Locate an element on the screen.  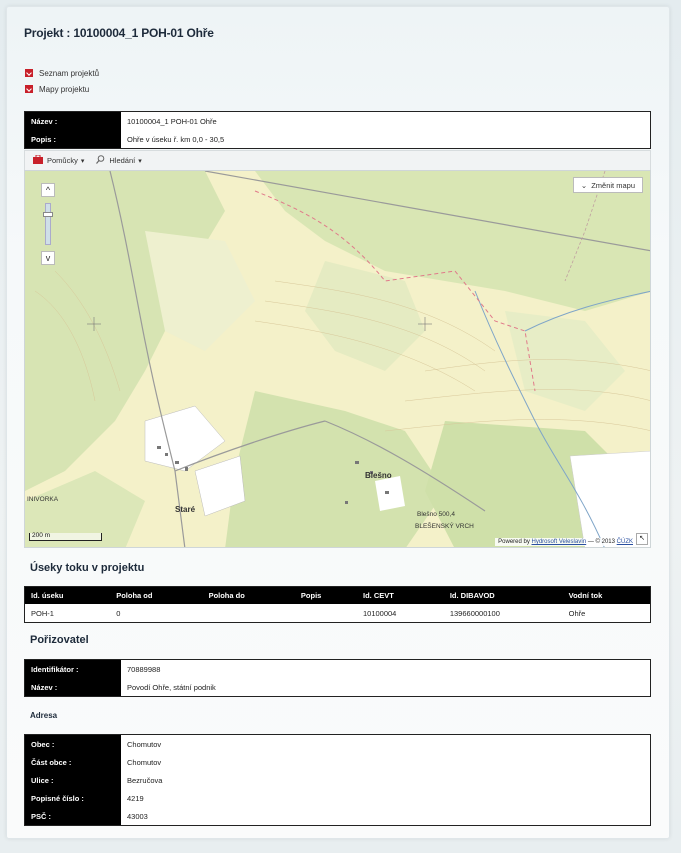
change-map-label: Změnit mapu is located at coordinates (613, 185).